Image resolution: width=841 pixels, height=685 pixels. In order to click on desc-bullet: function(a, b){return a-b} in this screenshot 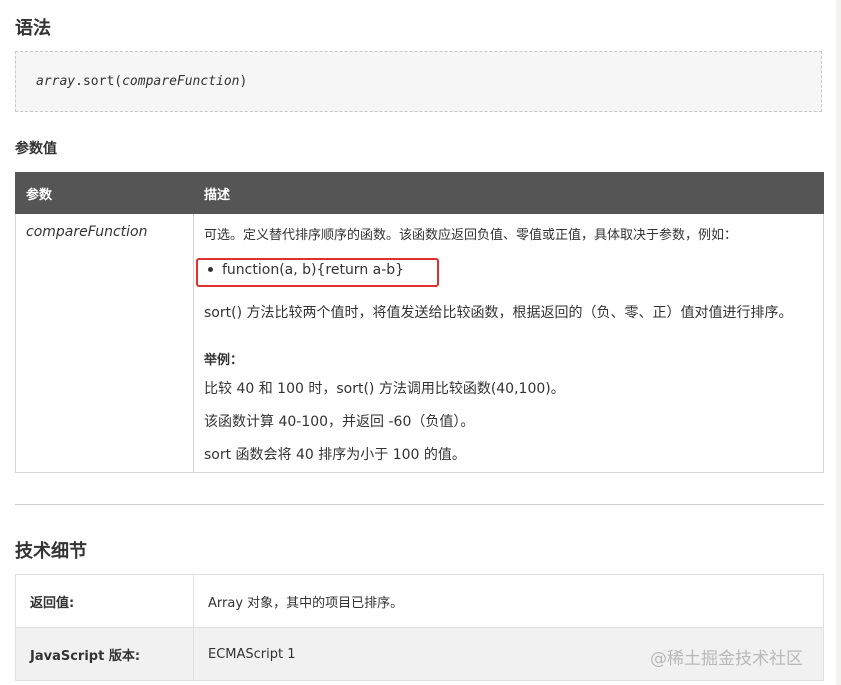, I will do `click(313, 270)`.